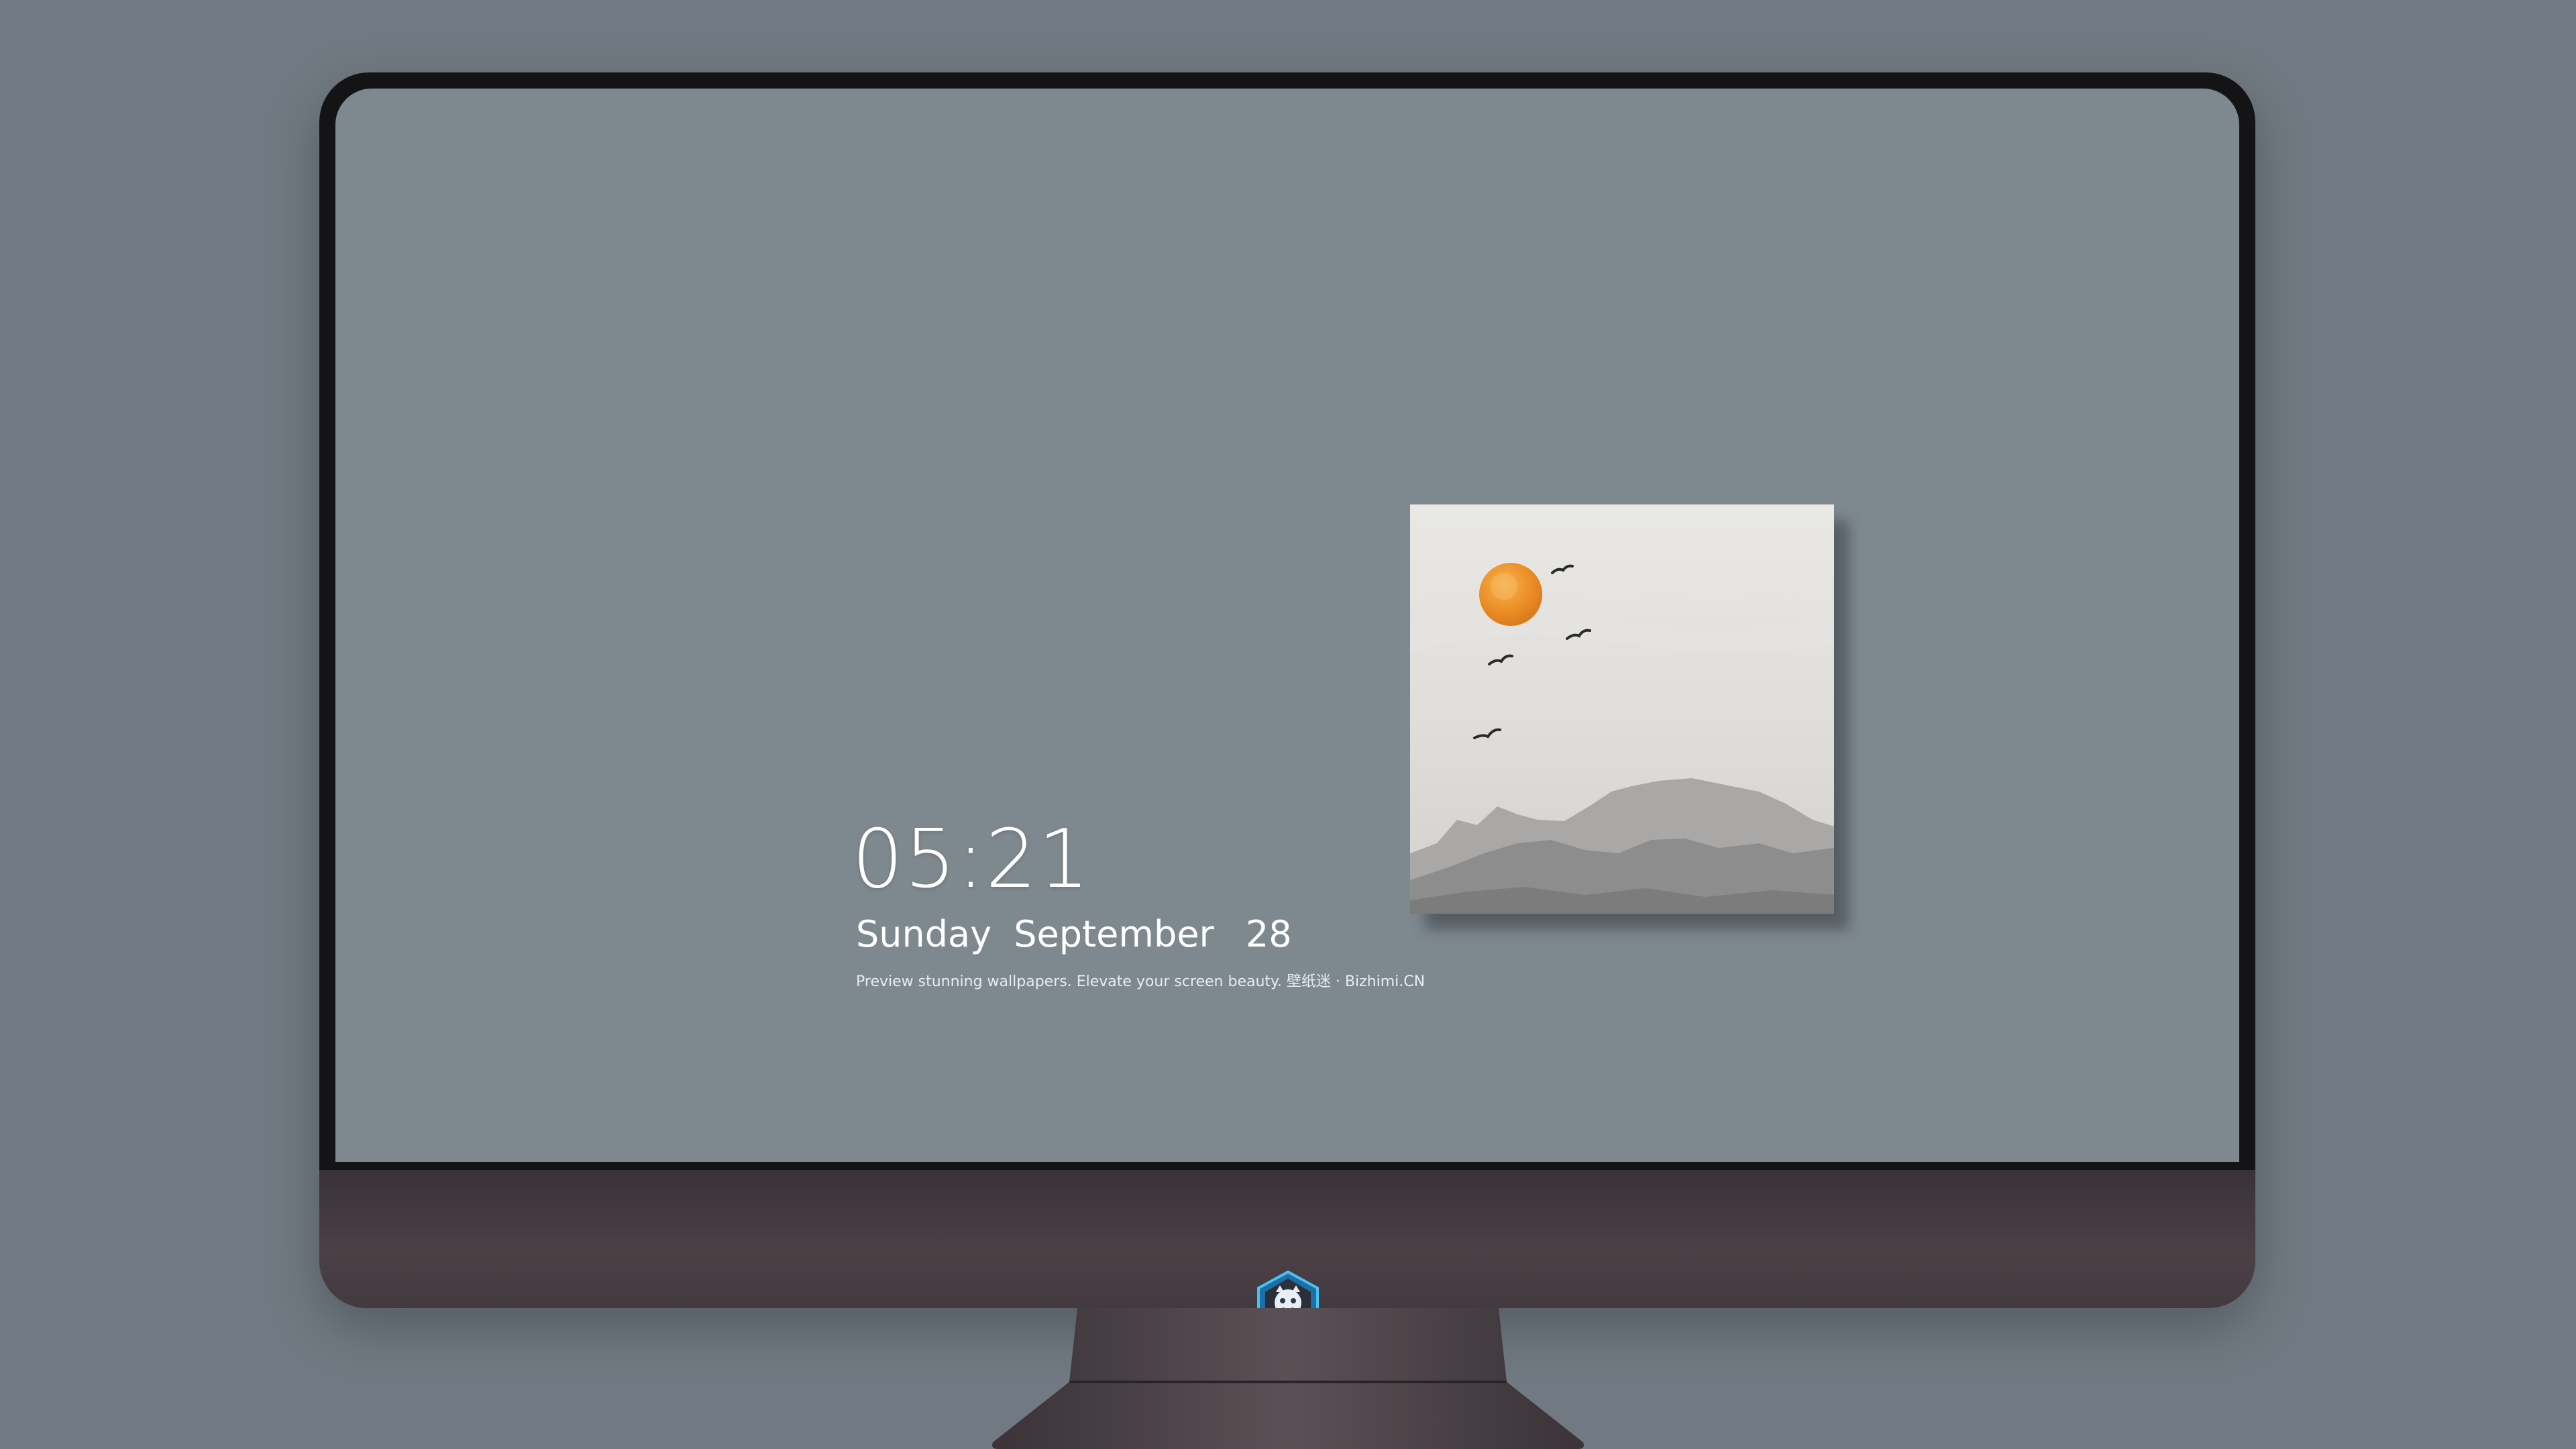 The height and width of the screenshot is (1449, 2576). Describe the element at coordinates (971, 859) in the screenshot. I see `lock-clock: 05:21` at that location.